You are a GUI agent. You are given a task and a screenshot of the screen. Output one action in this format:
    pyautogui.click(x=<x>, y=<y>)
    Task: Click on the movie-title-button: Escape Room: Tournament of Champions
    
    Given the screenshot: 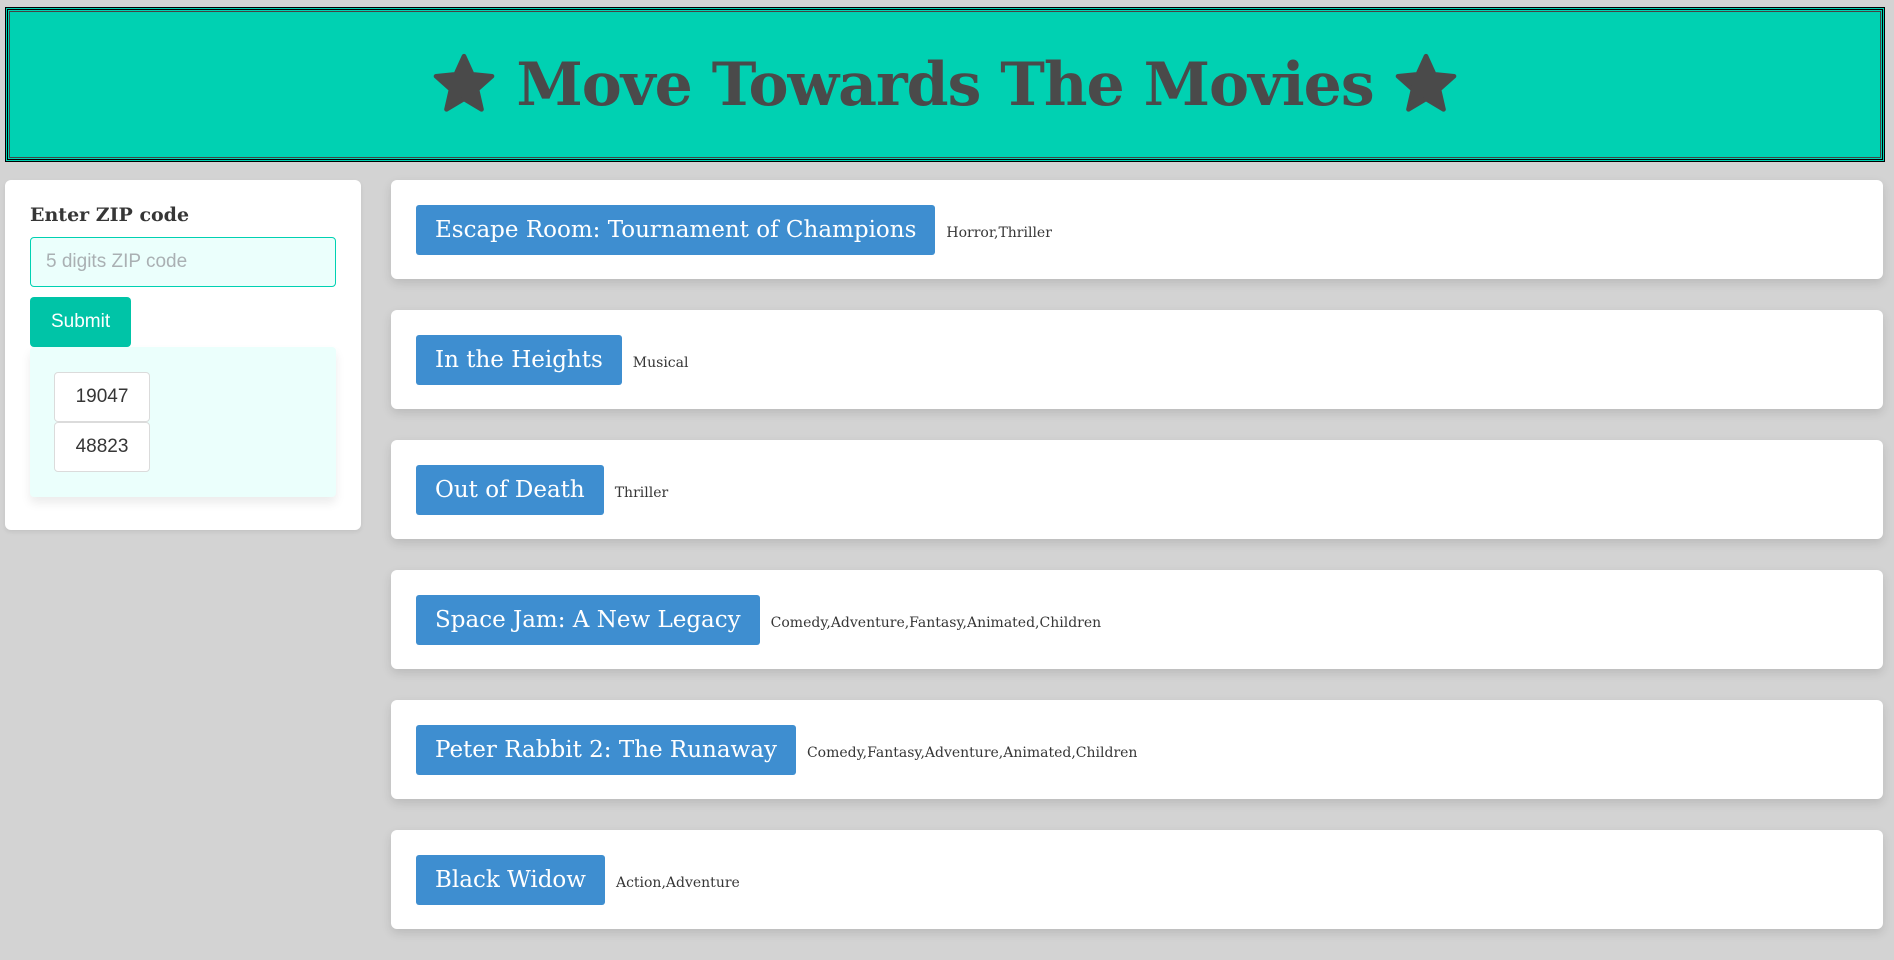 What is the action you would take?
    pyautogui.click(x=676, y=229)
    